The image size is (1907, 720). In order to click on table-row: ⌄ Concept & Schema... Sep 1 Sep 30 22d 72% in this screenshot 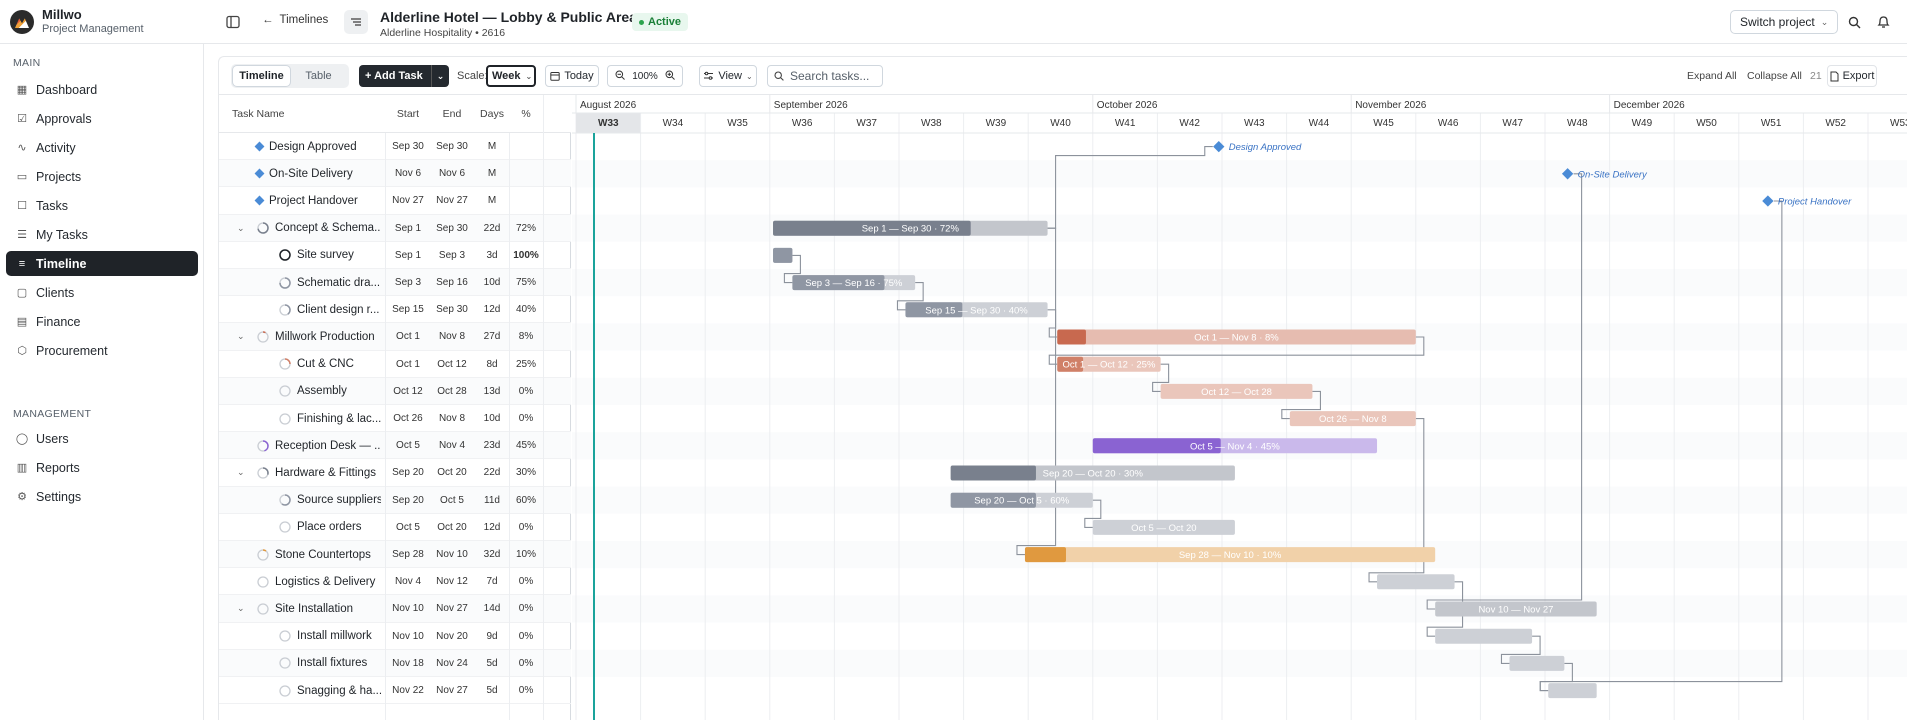, I will do `click(395, 228)`.